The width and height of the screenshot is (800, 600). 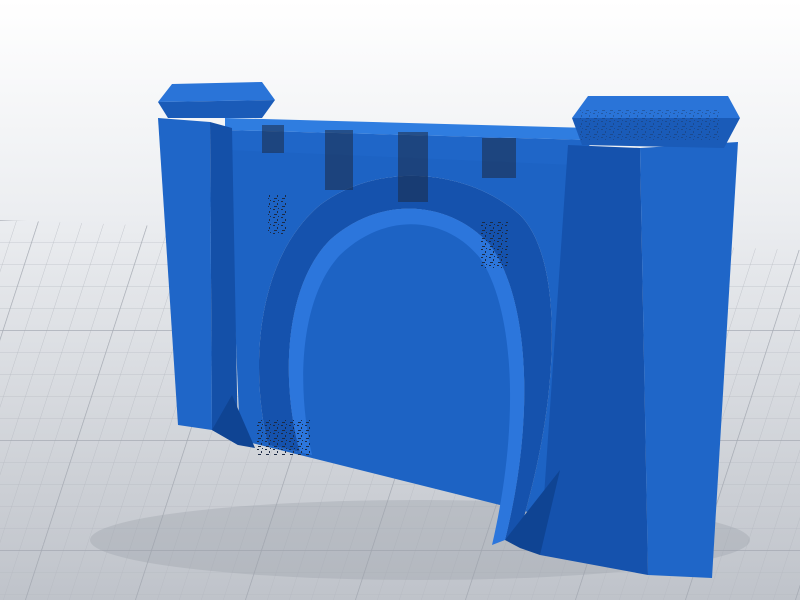 What do you see at coordinates (216, 92) in the screenshot?
I see `left-pillar-cap-top` at bounding box center [216, 92].